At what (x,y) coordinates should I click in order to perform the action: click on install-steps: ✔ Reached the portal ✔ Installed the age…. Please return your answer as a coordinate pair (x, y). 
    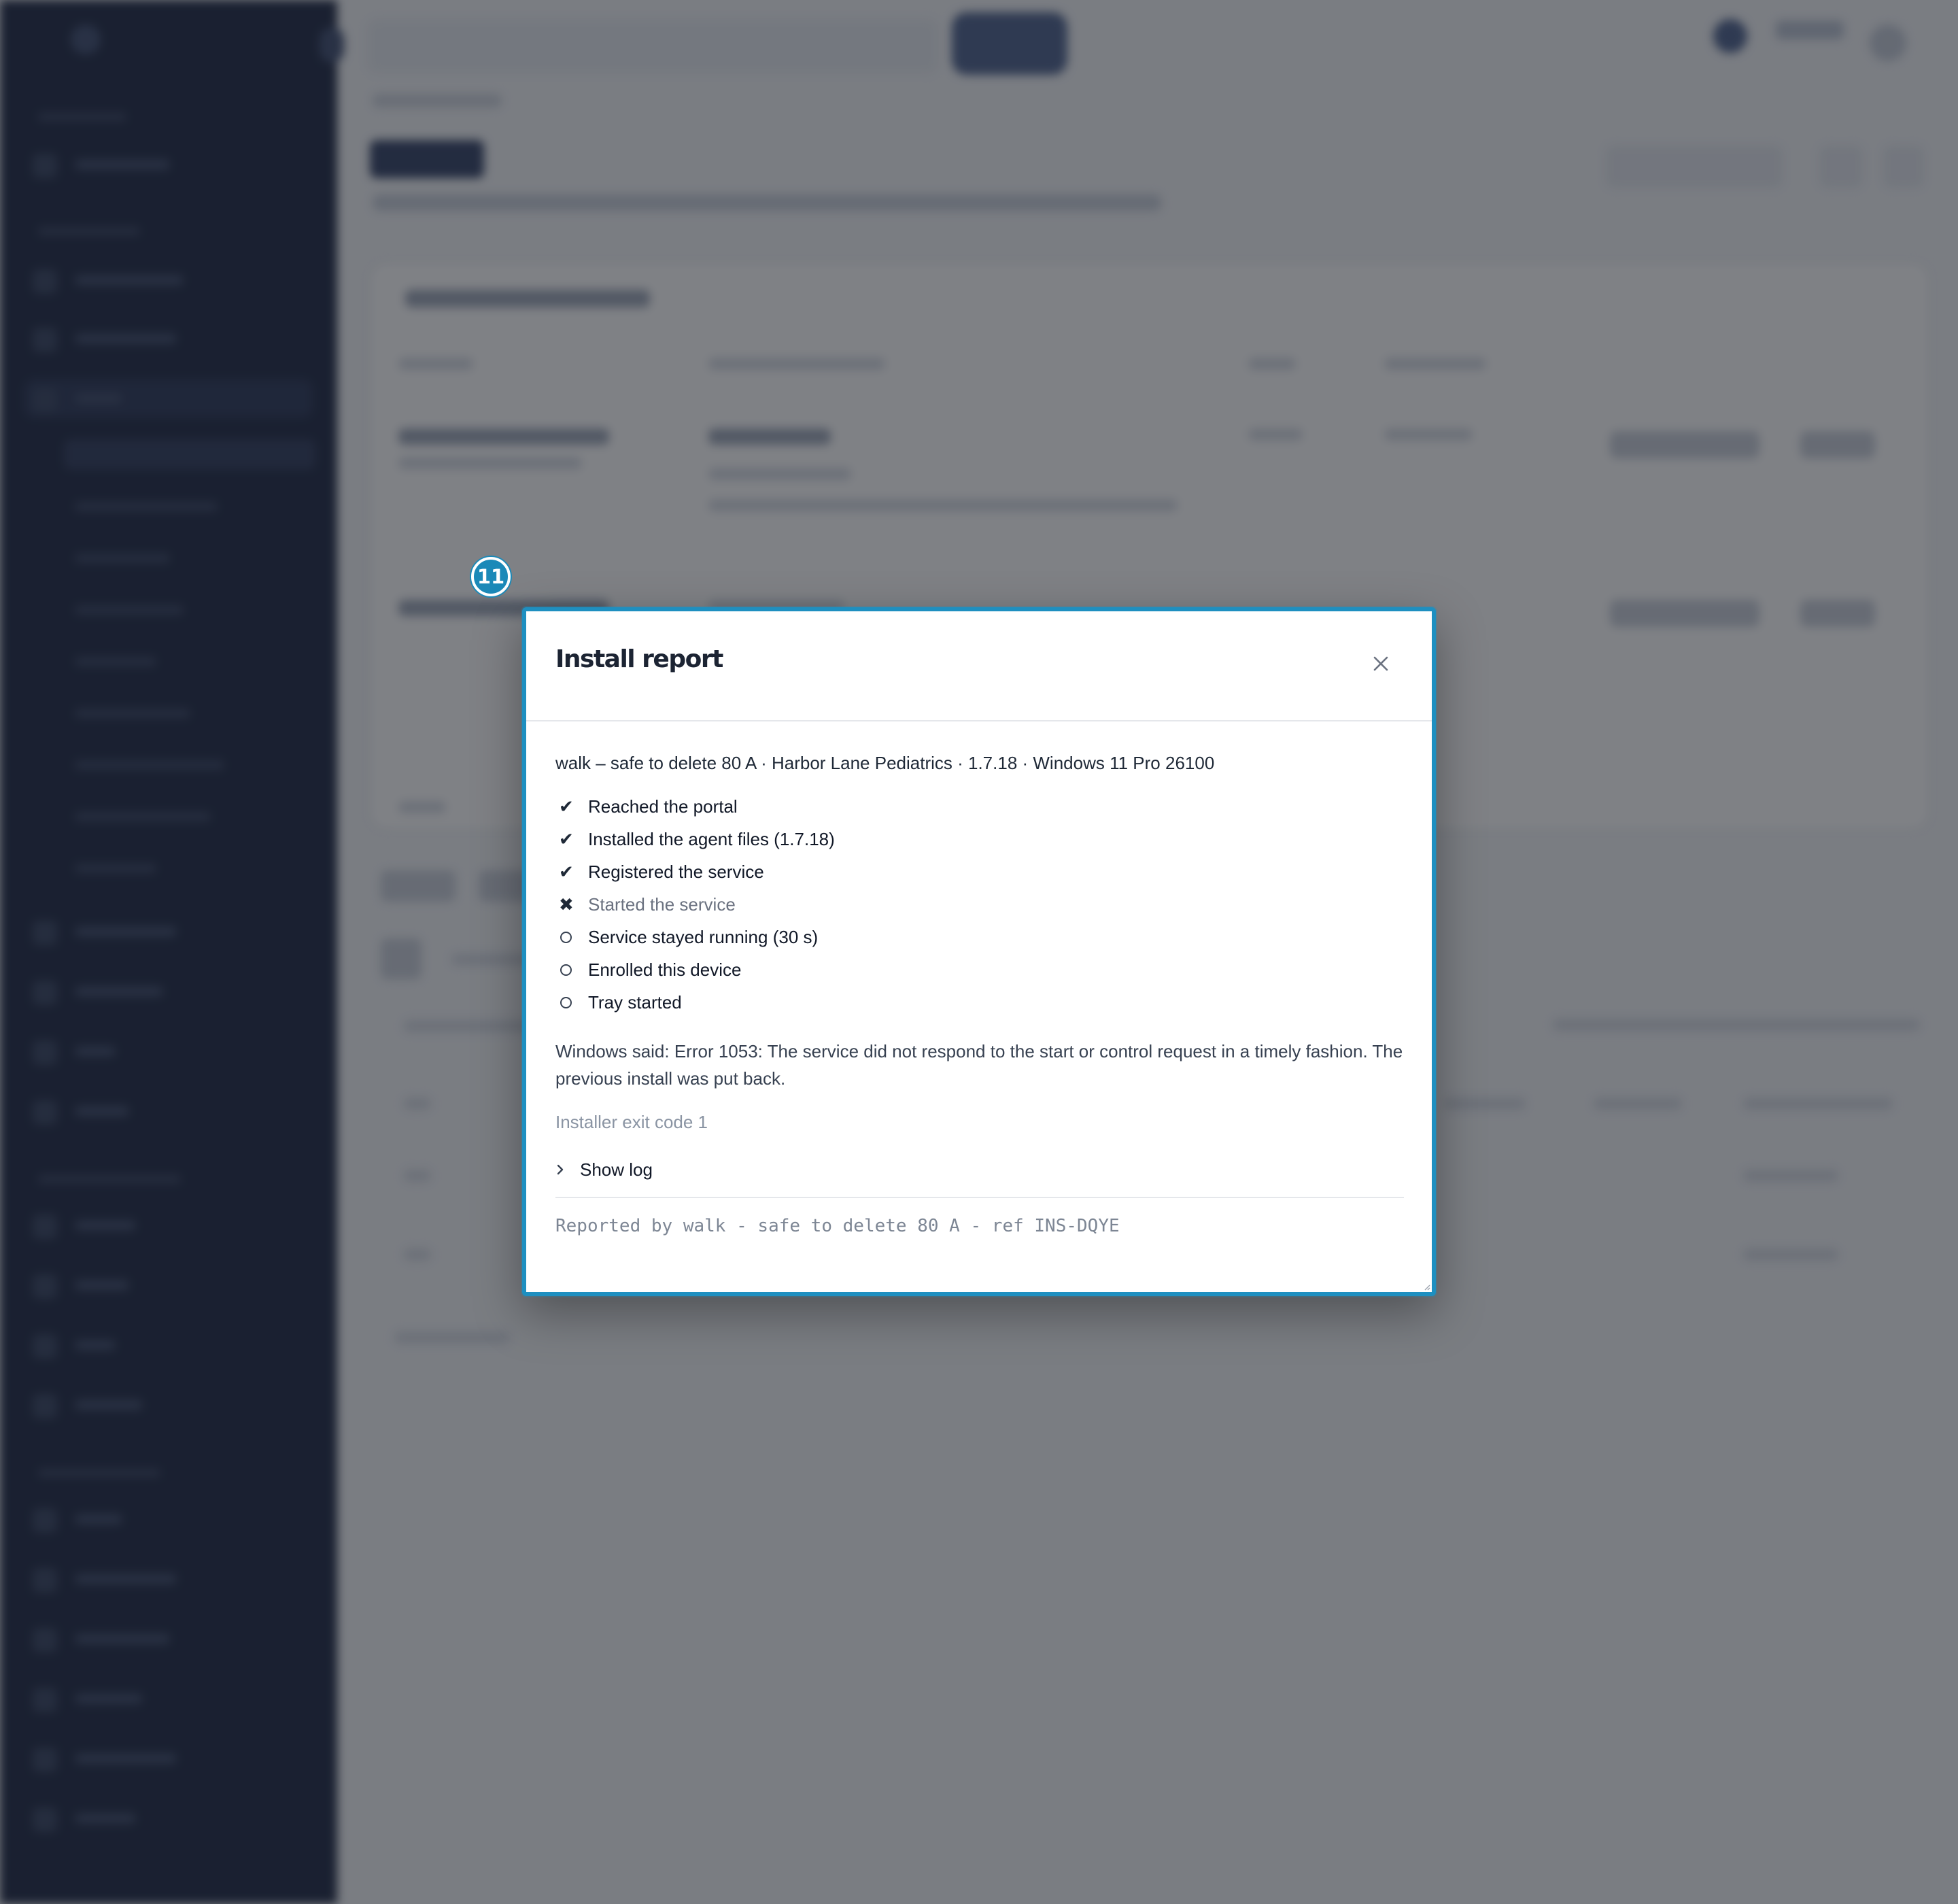
    Looking at the image, I should click on (979, 905).